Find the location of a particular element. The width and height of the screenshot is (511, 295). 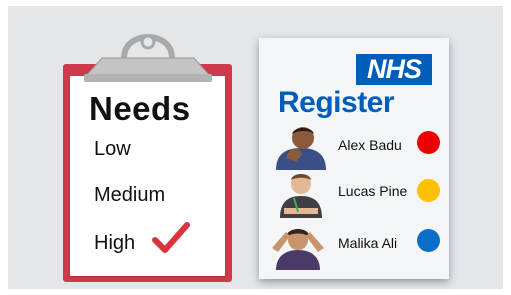

needs-title: Needs is located at coordinates (140, 108).